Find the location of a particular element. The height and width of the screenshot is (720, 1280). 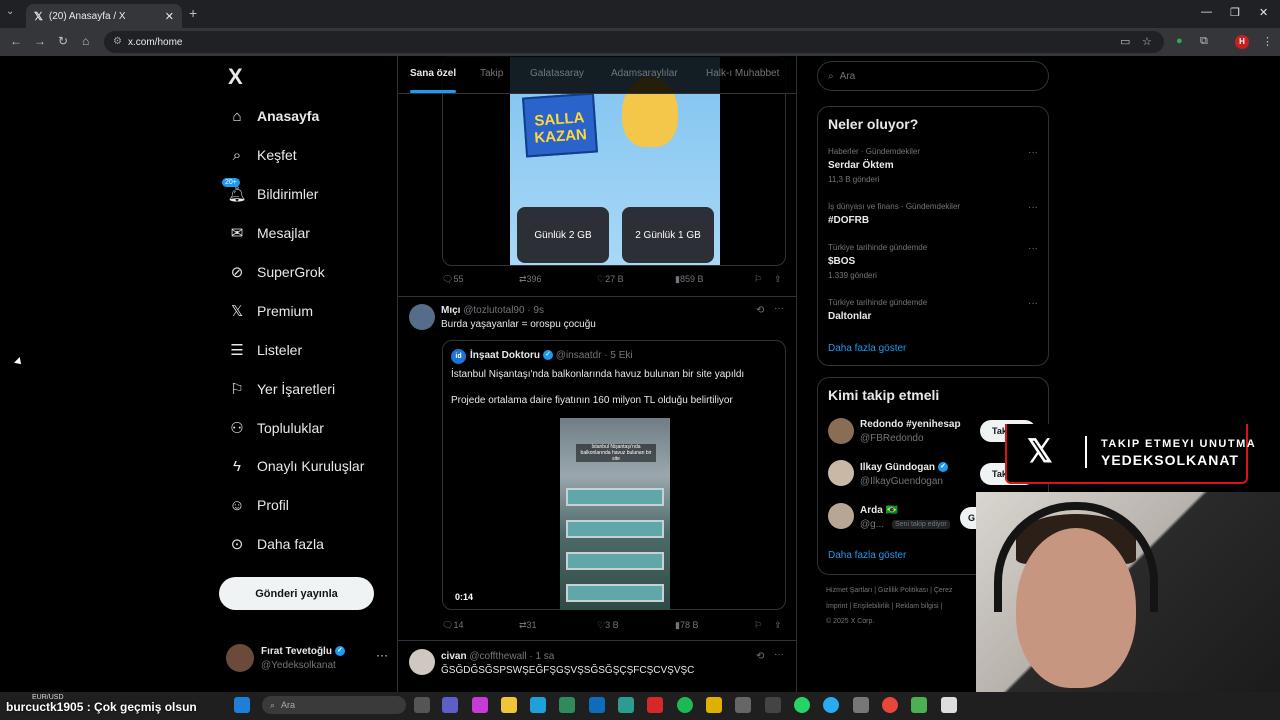

sidebar-item-home: ⌂ Anasayfa is located at coordinates (268, 116).